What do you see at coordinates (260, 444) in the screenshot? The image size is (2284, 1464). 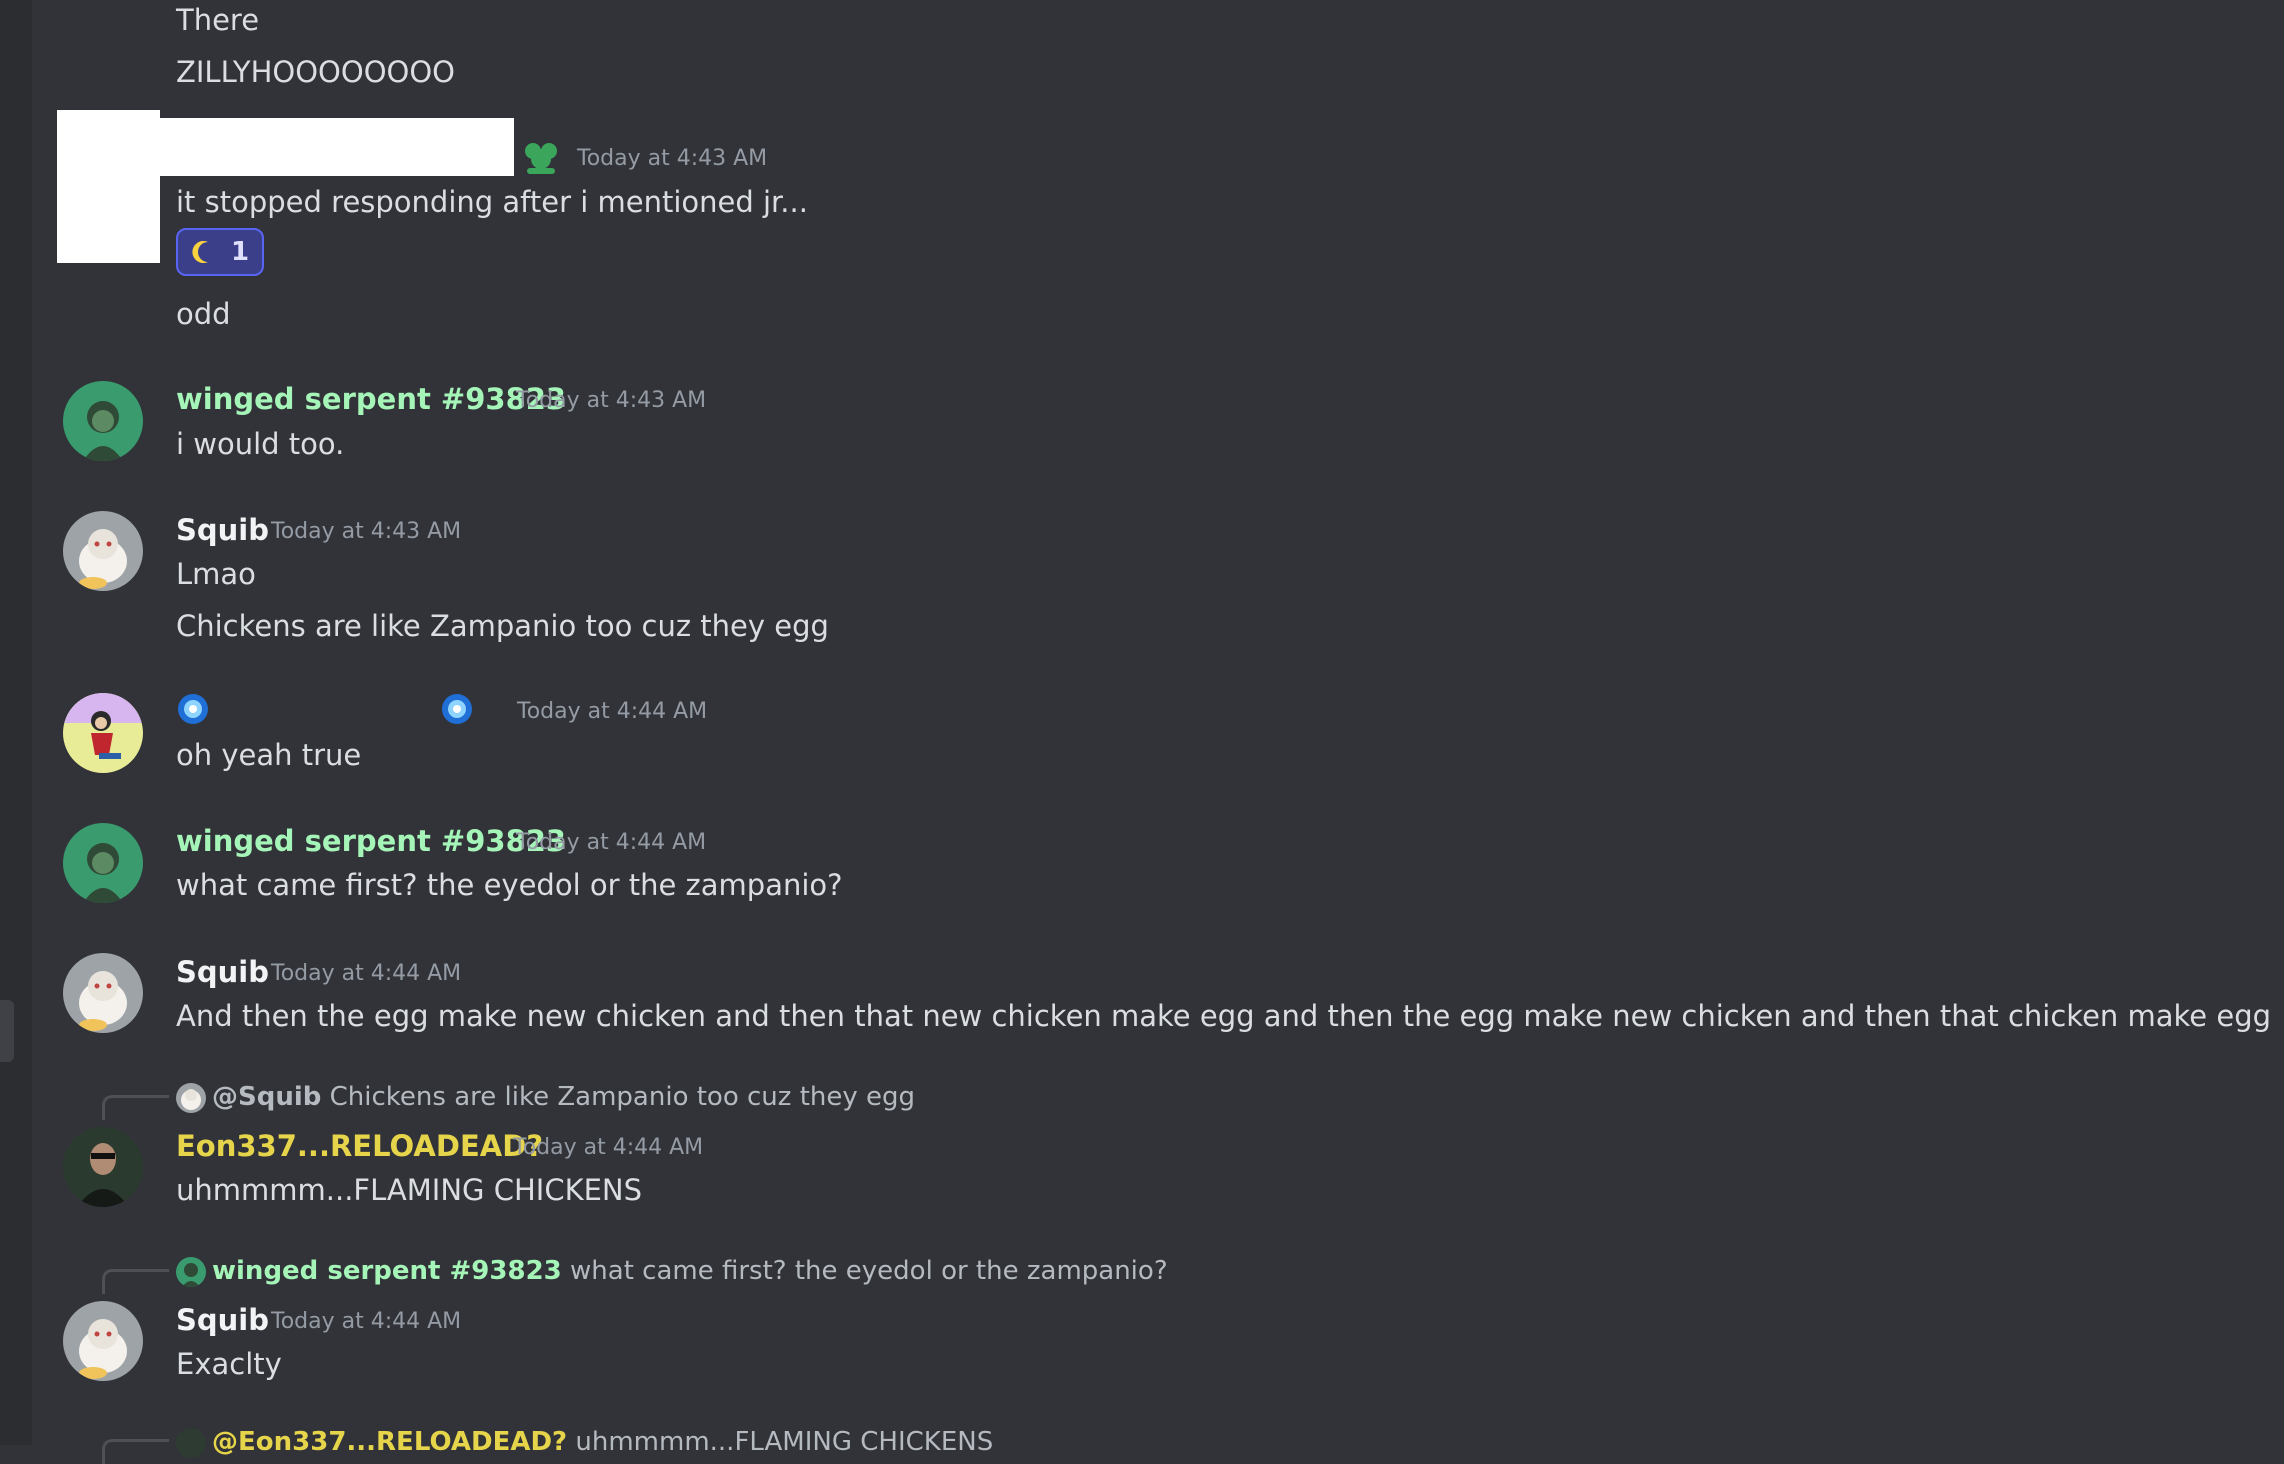 I see `message-text: i would too.` at bounding box center [260, 444].